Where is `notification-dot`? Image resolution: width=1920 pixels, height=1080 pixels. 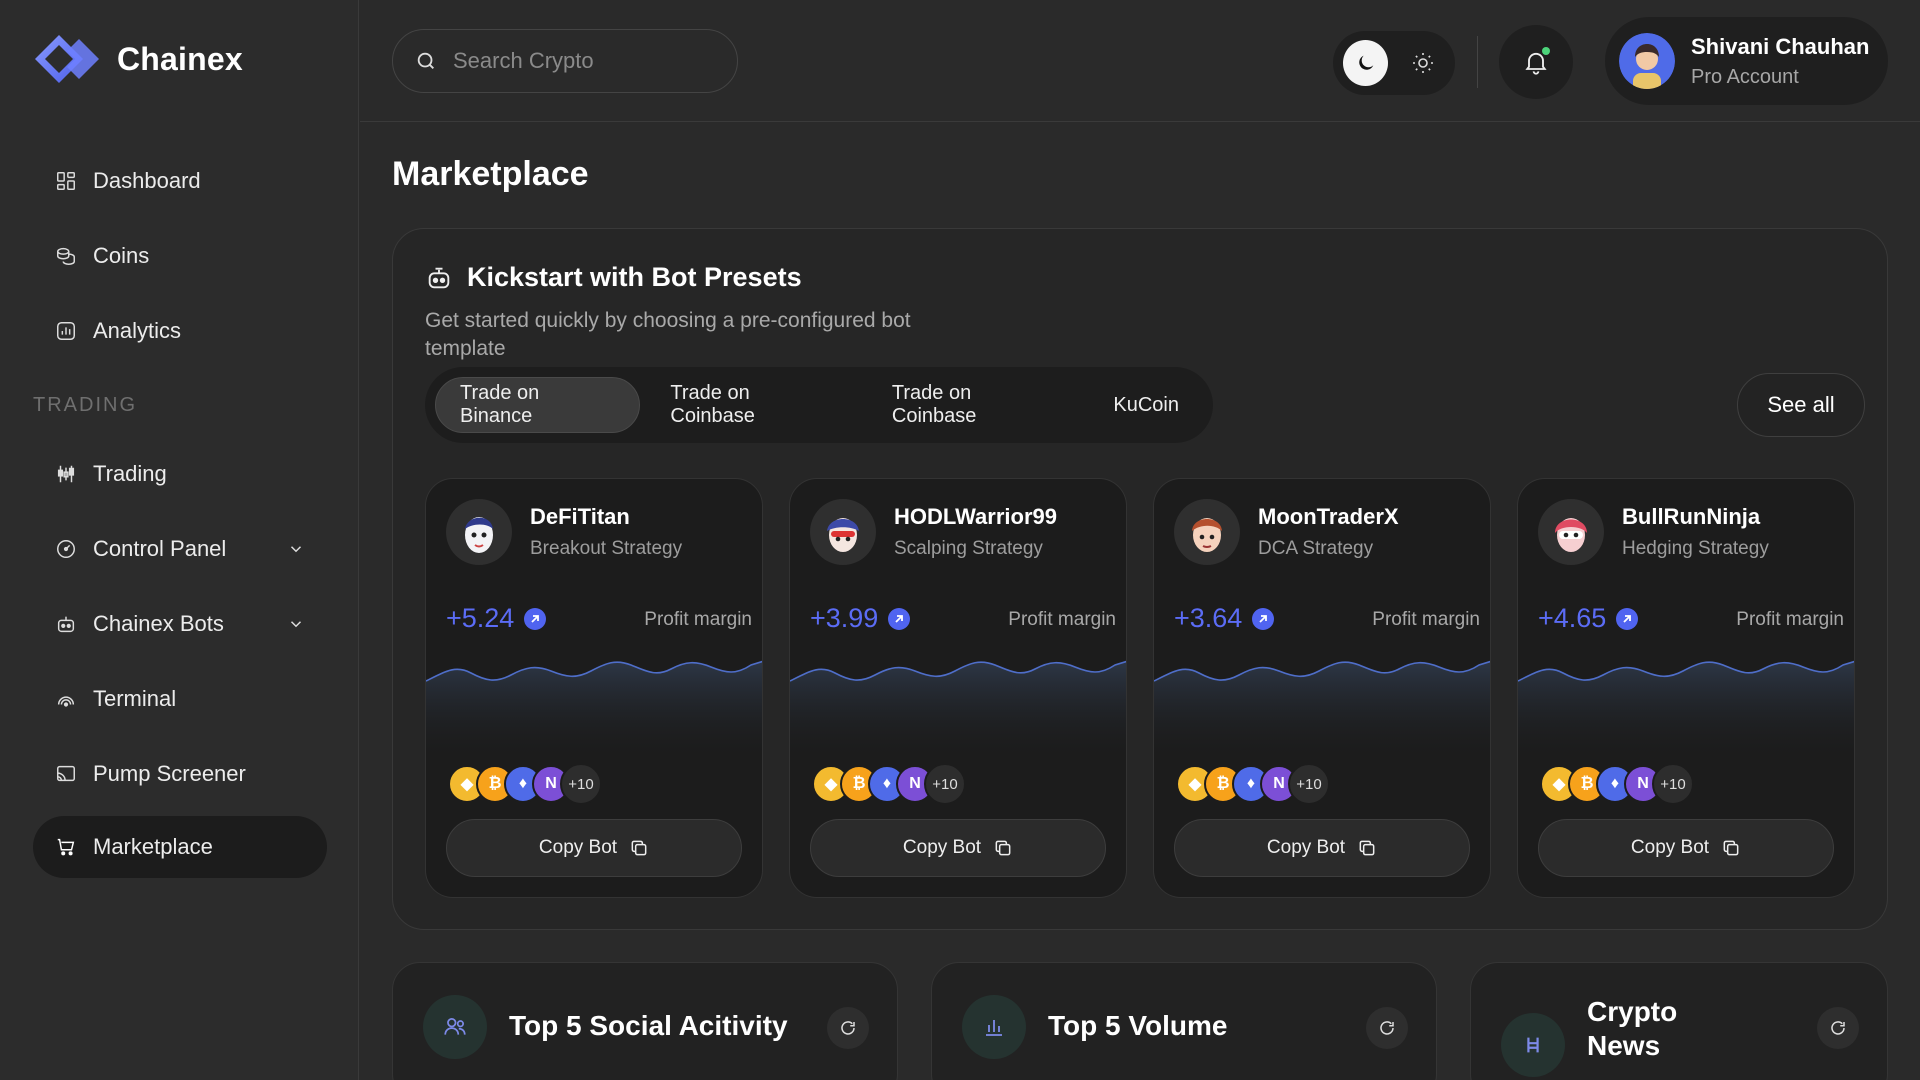 notification-dot is located at coordinates (1546, 51).